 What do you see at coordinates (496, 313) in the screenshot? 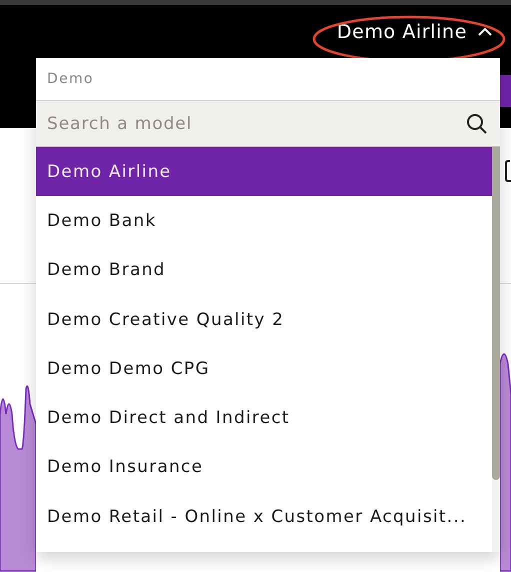
I see `scrollbar-thumb` at bounding box center [496, 313].